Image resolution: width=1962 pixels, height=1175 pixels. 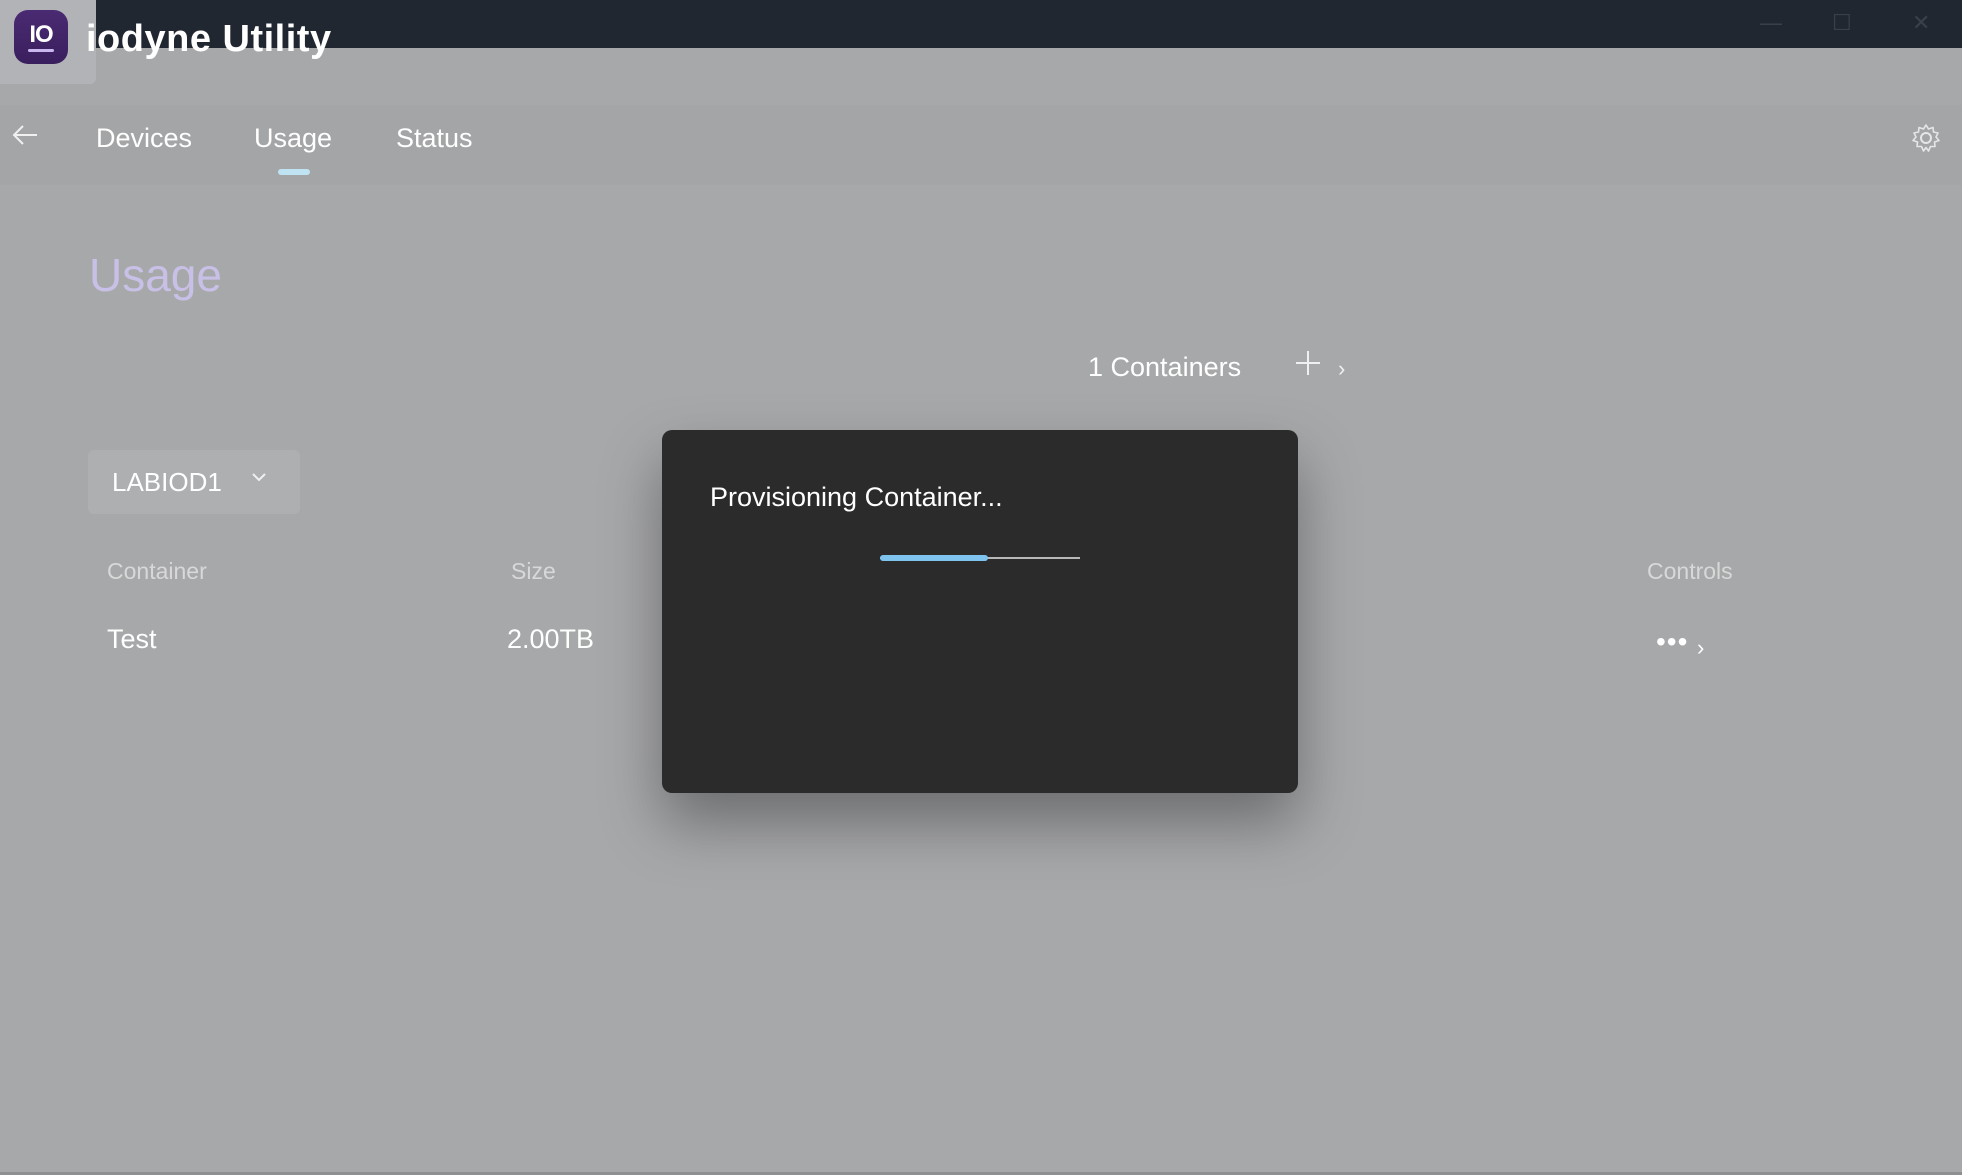 I want to click on arrow-left-icon-svg, so click(x=24, y=135).